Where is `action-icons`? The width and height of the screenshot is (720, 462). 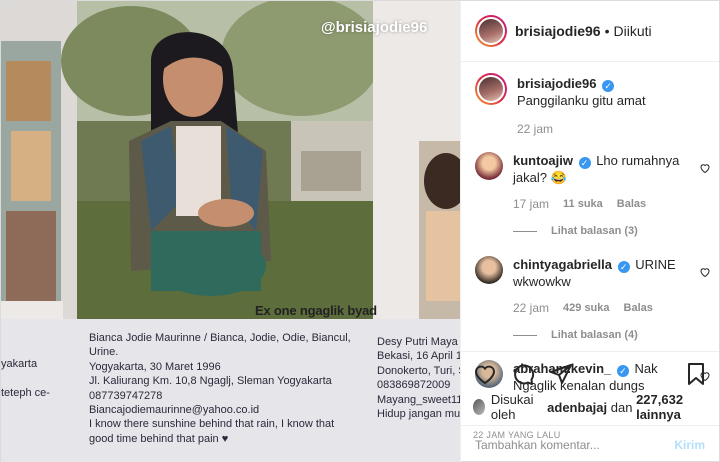
action-icons is located at coordinates (590, 374).